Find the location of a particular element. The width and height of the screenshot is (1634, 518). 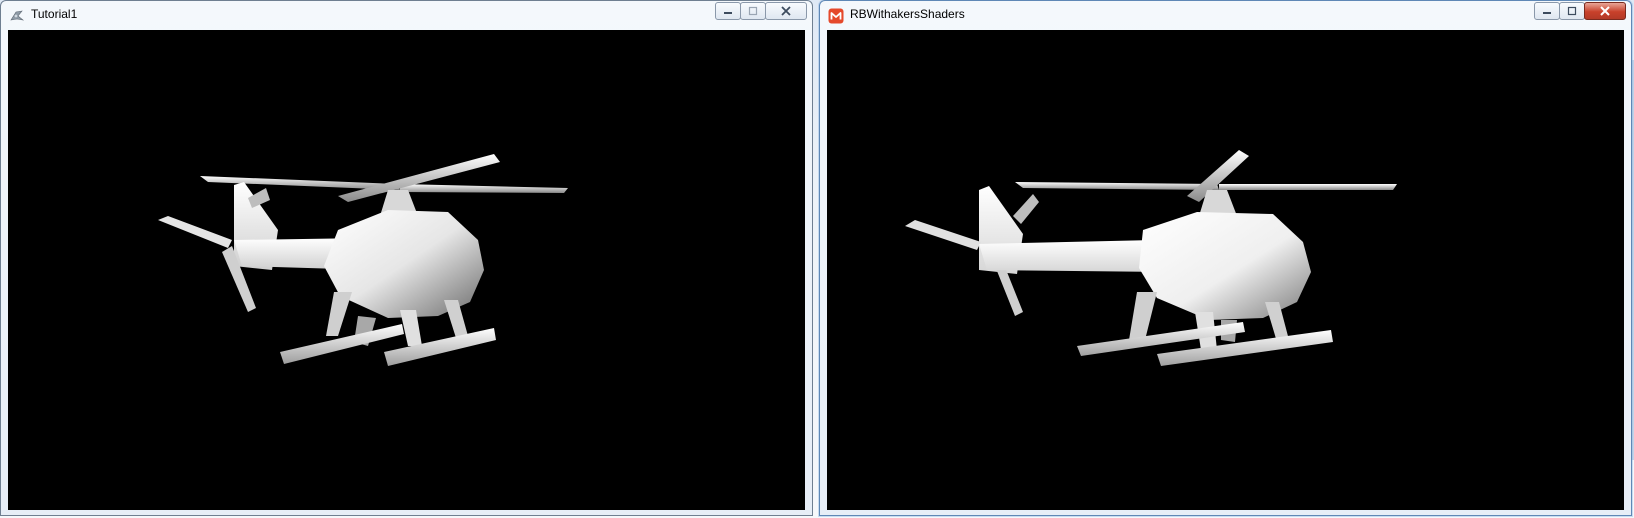

window-title: Tutorial1 is located at coordinates (54, 14).